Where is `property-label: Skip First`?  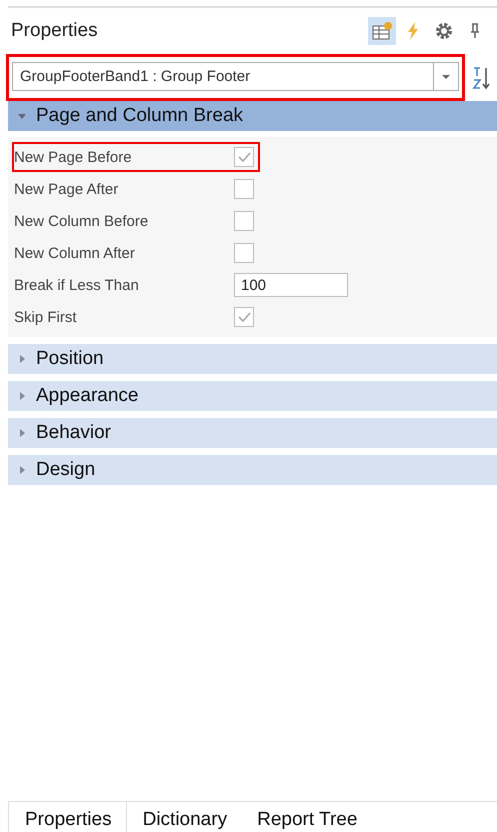 property-label: Skip First is located at coordinates (46, 317).